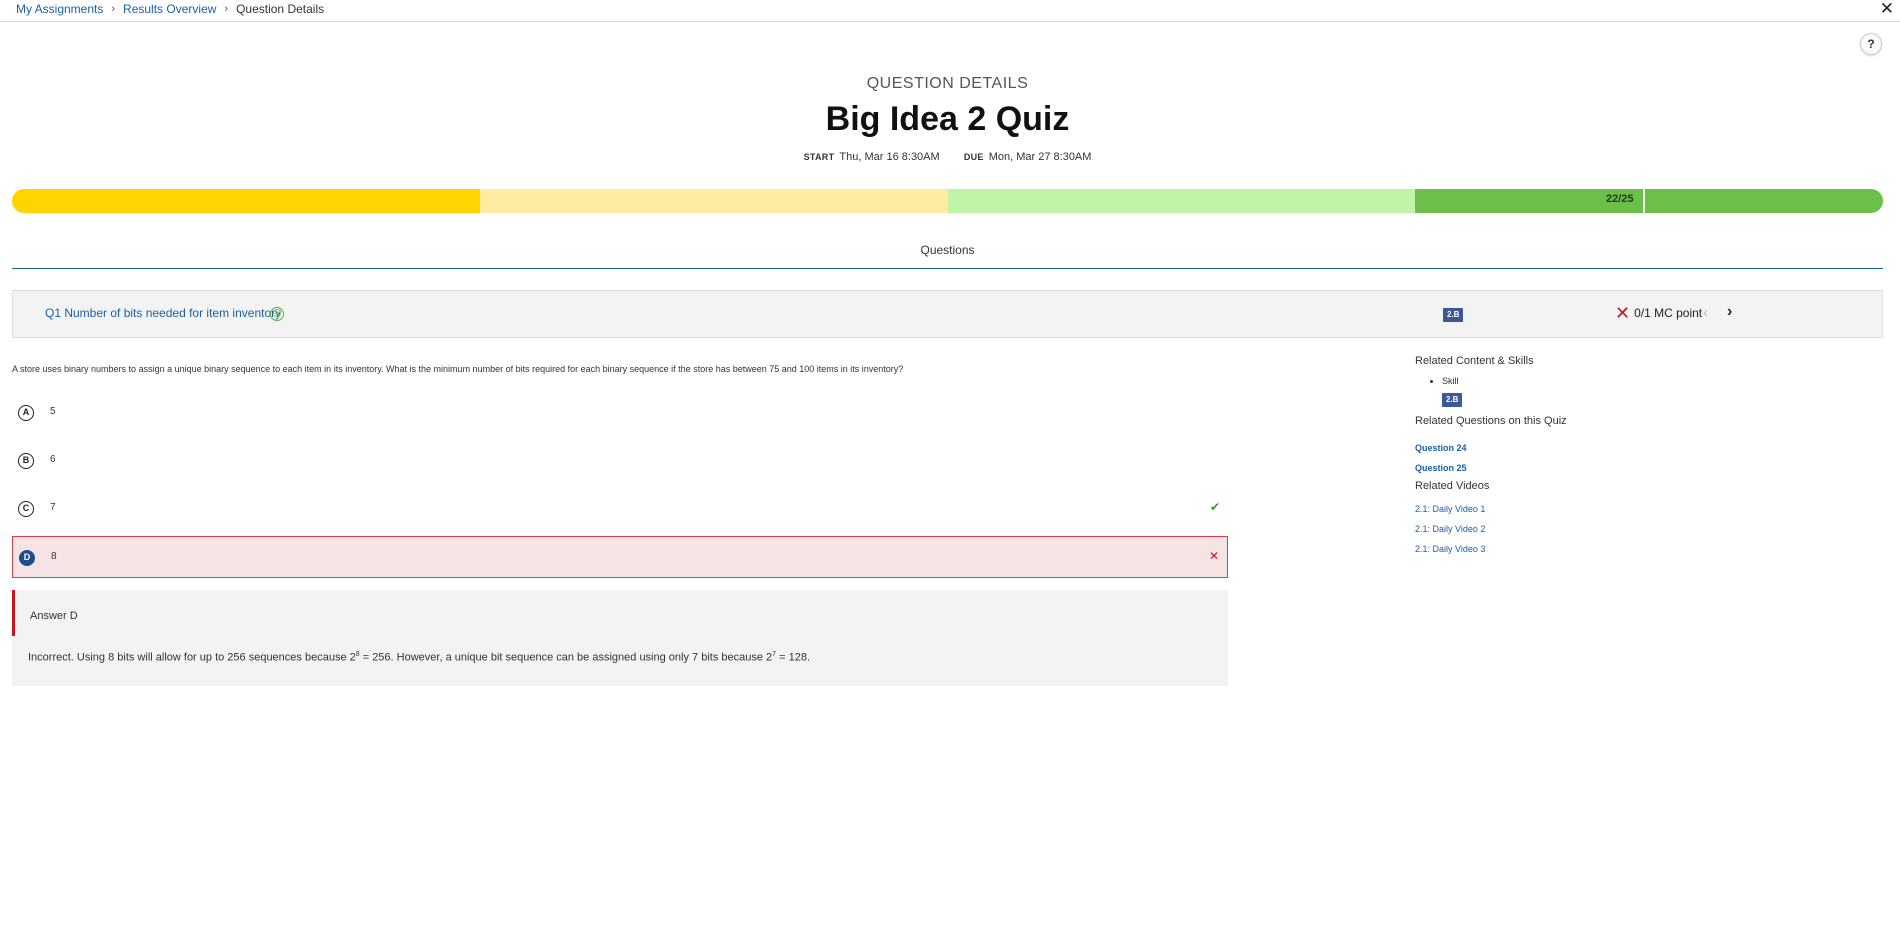  I want to click on choice-text-d: 8, so click(54, 556).